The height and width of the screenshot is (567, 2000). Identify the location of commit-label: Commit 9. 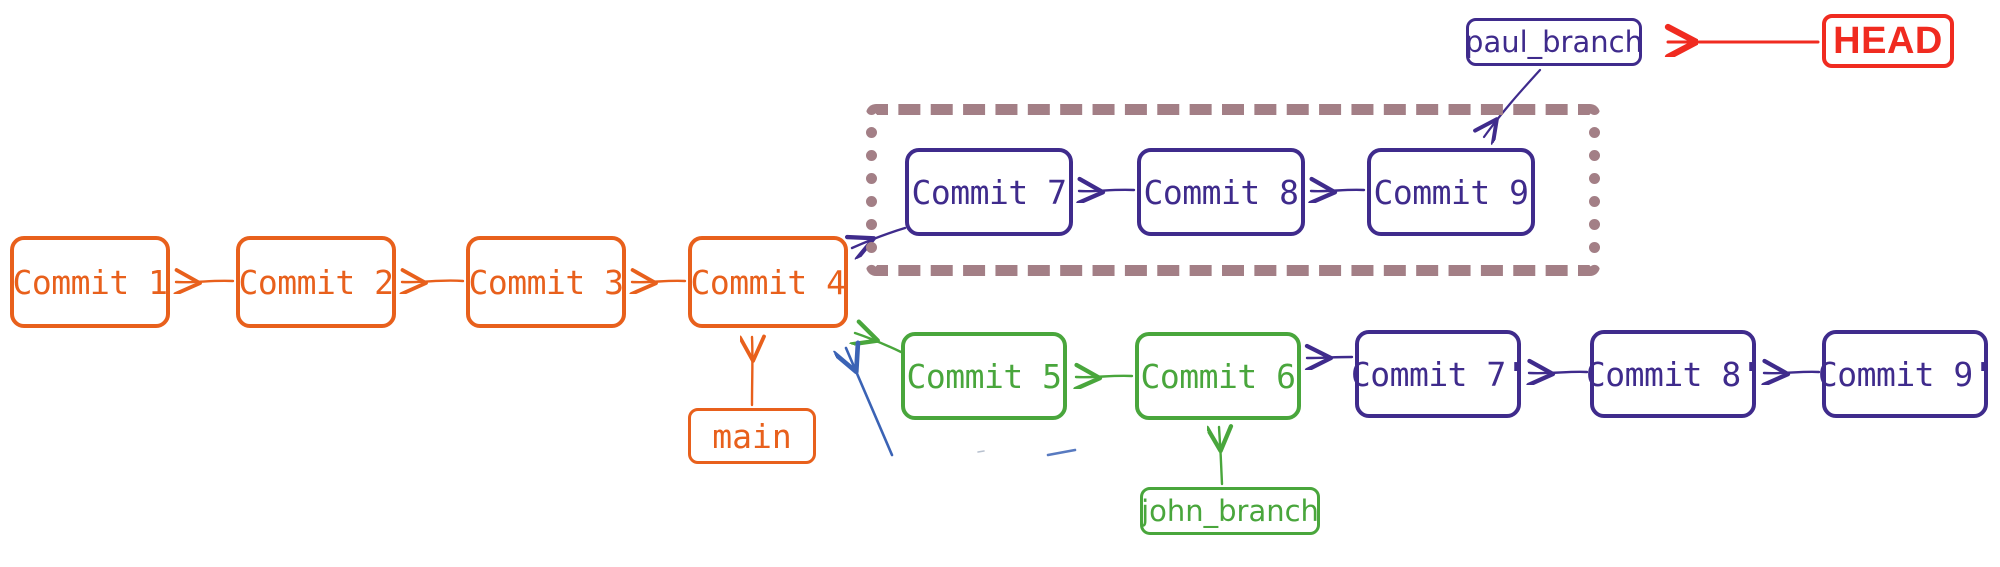
(1451, 192).